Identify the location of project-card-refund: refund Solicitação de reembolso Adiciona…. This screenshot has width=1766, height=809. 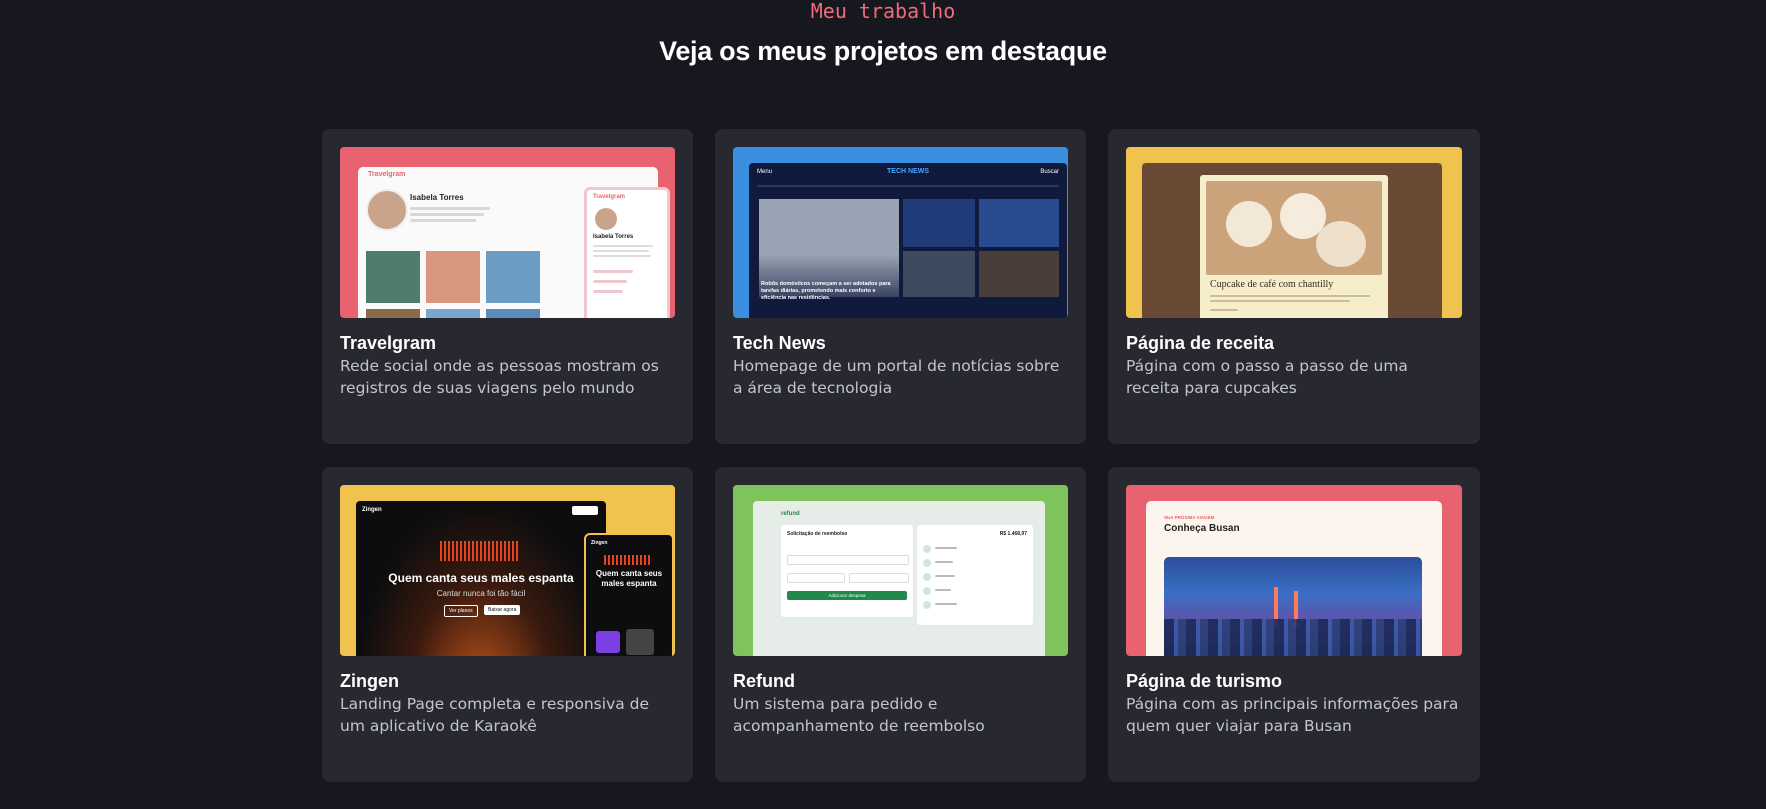
(900, 624).